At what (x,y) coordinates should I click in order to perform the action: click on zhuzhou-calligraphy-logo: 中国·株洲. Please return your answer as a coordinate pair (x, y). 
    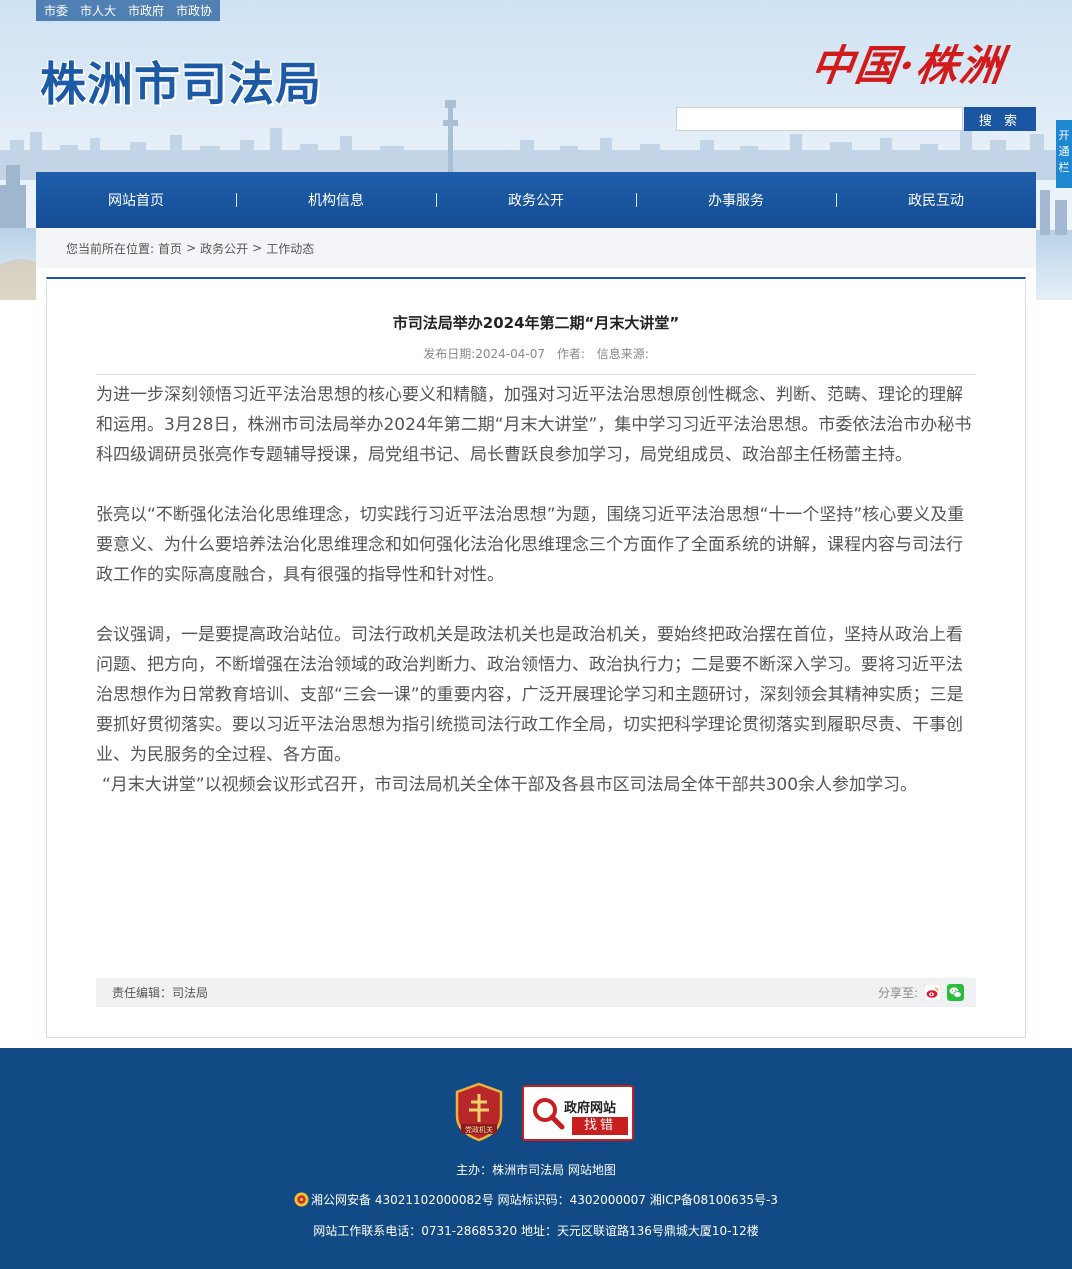
    Looking at the image, I should click on (908, 65).